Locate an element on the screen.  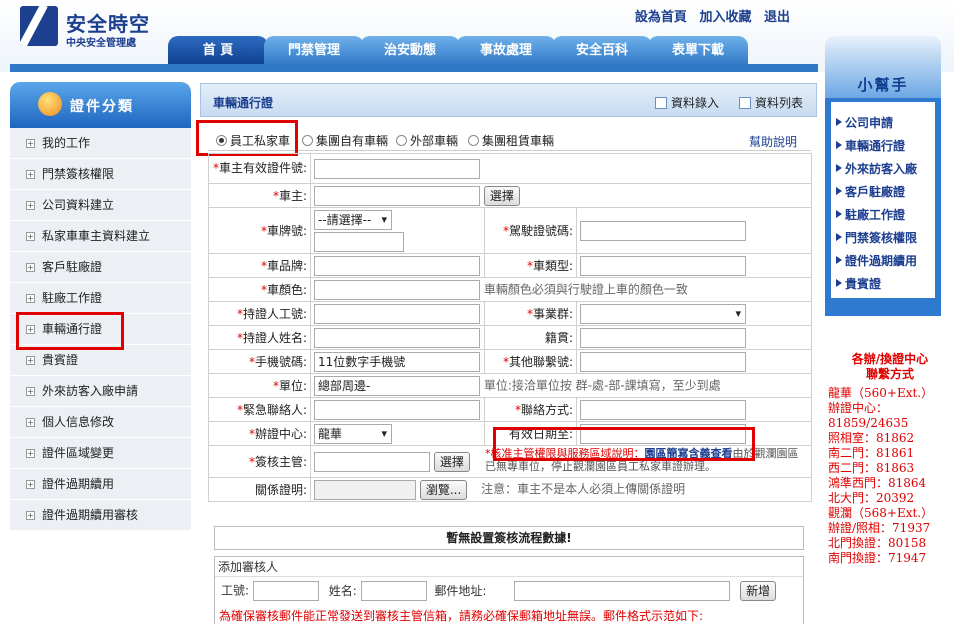
helper-item-visitor: 外來訪客入廠 is located at coordinates (883, 171).